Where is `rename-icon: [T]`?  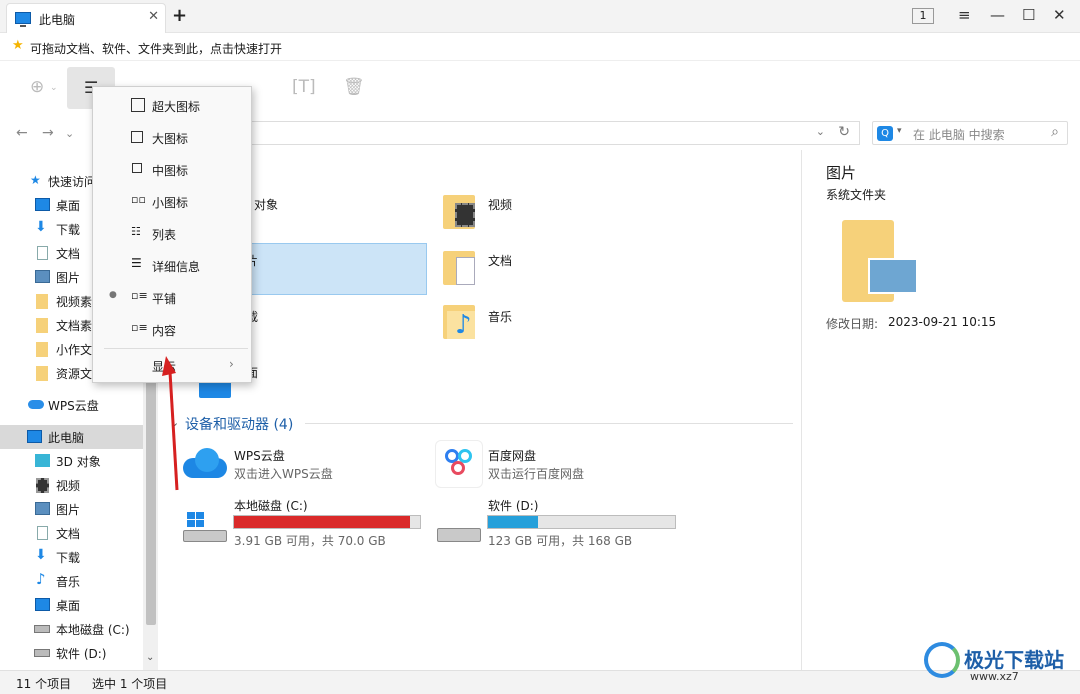 rename-icon: [T] is located at coordinates (304, 87).